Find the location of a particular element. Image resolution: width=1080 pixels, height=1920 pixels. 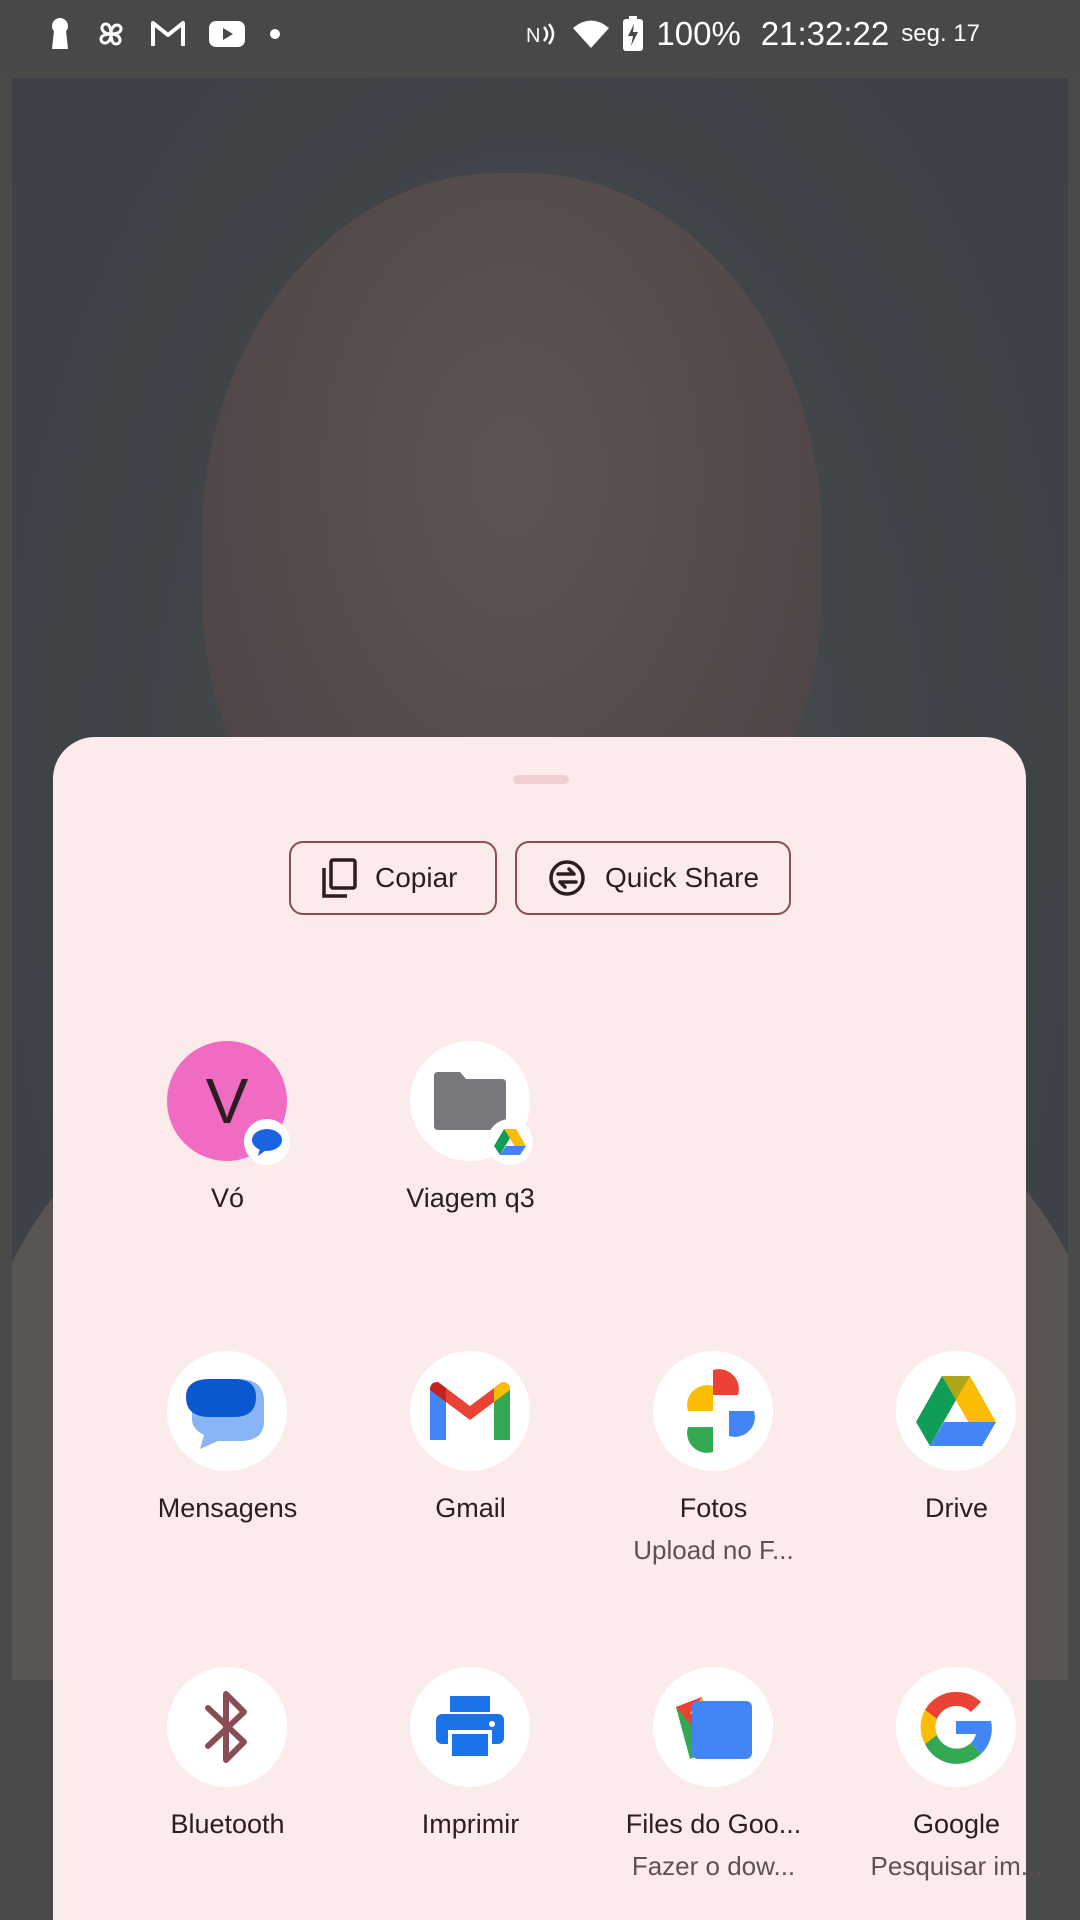

notification-icons is located at coordinates (165, 34).